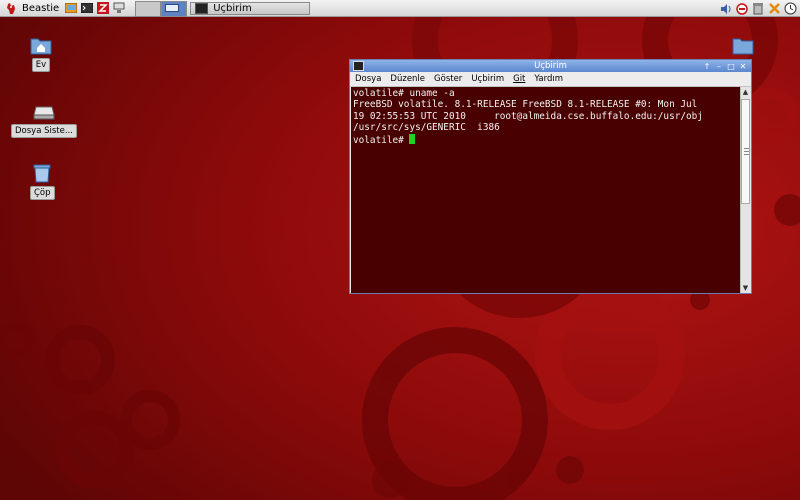  I want to click on terminal-line: volatile# uname -a, so click(404, 93).